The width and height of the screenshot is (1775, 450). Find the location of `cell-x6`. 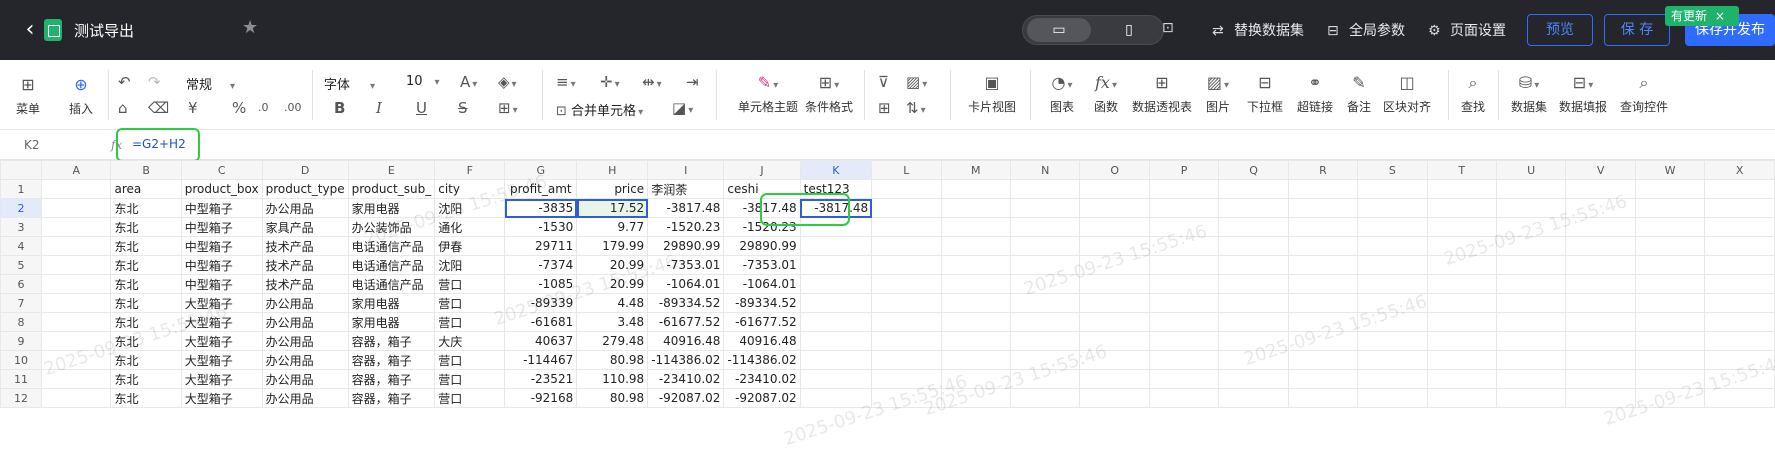

cell-x6 is located at coordinates (1739, 284).